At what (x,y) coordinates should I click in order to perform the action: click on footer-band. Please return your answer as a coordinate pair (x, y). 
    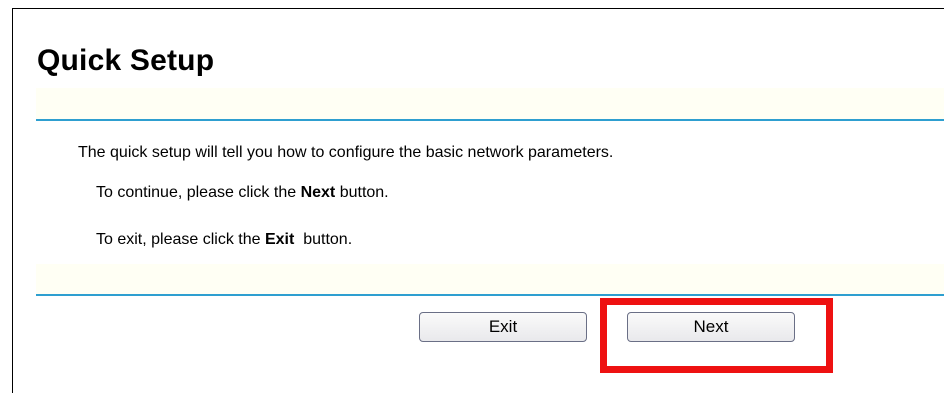
    Looking at the image, I should click on (490, 279).